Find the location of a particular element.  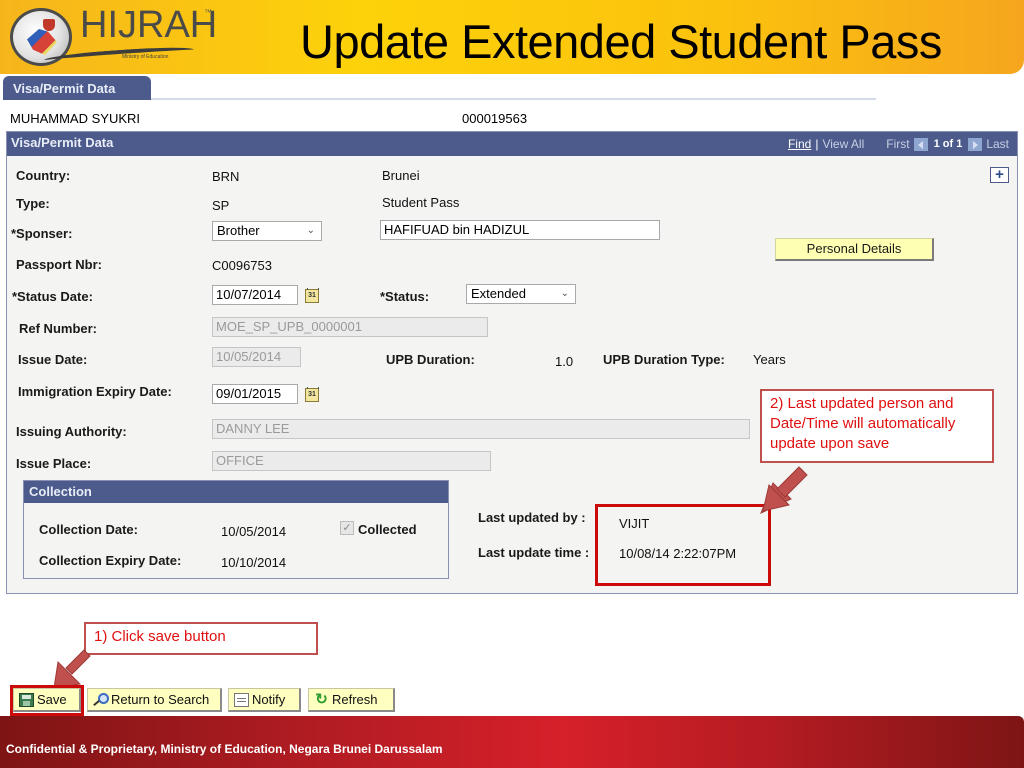

student-name: MUHAMMAD SYUKRI is located at coordinates (75, 118).